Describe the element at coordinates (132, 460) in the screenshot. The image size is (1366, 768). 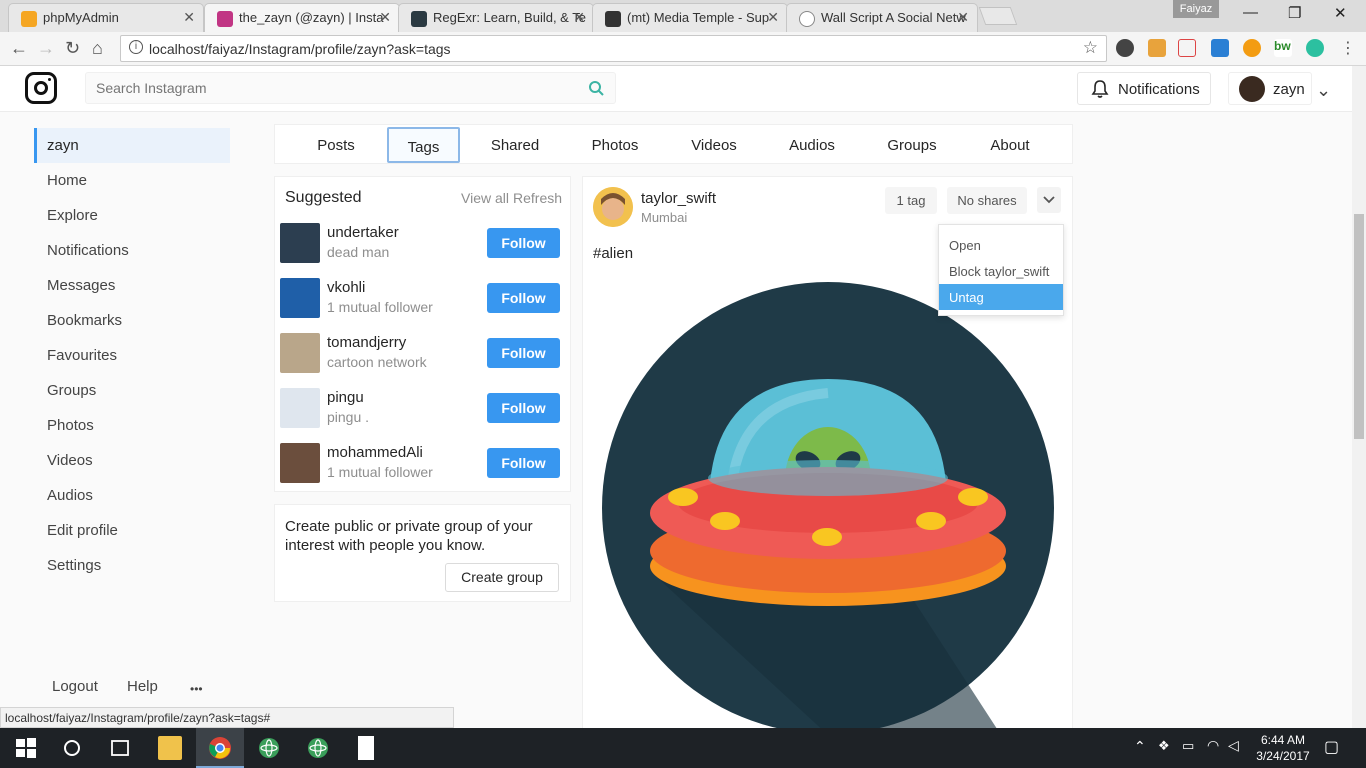
I see `sidebar-item-videos: Videos` at that location.